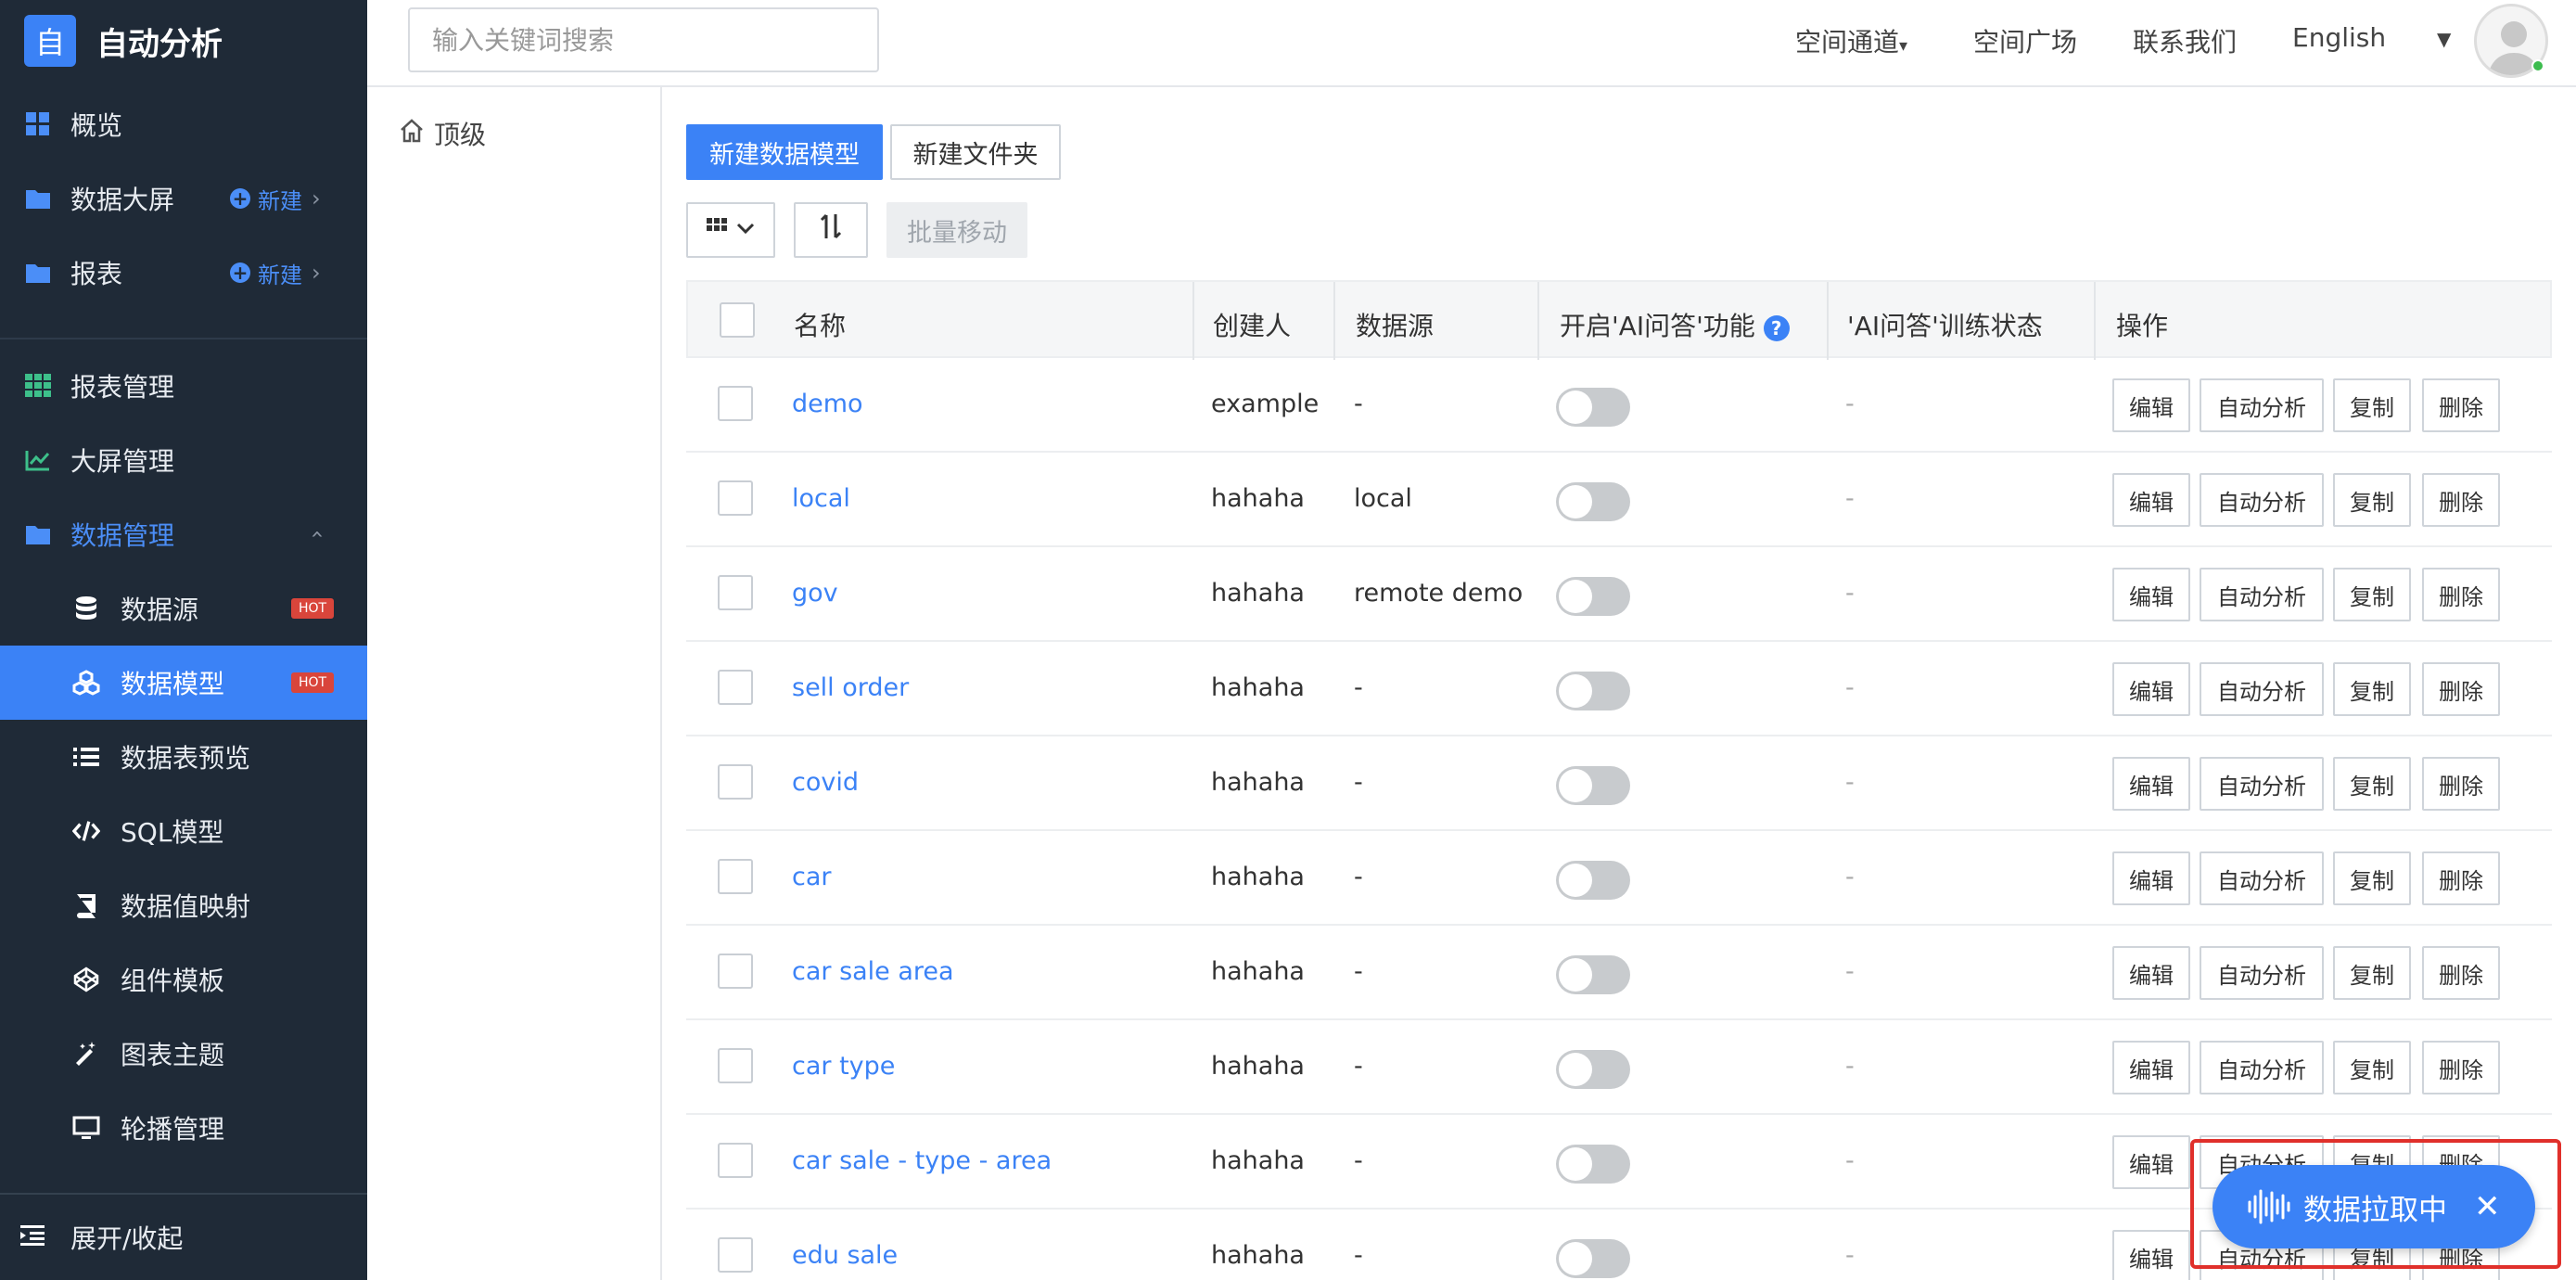  I want to click on sidebar-item-datasource: 数据源 HOT, so click(183, 608).